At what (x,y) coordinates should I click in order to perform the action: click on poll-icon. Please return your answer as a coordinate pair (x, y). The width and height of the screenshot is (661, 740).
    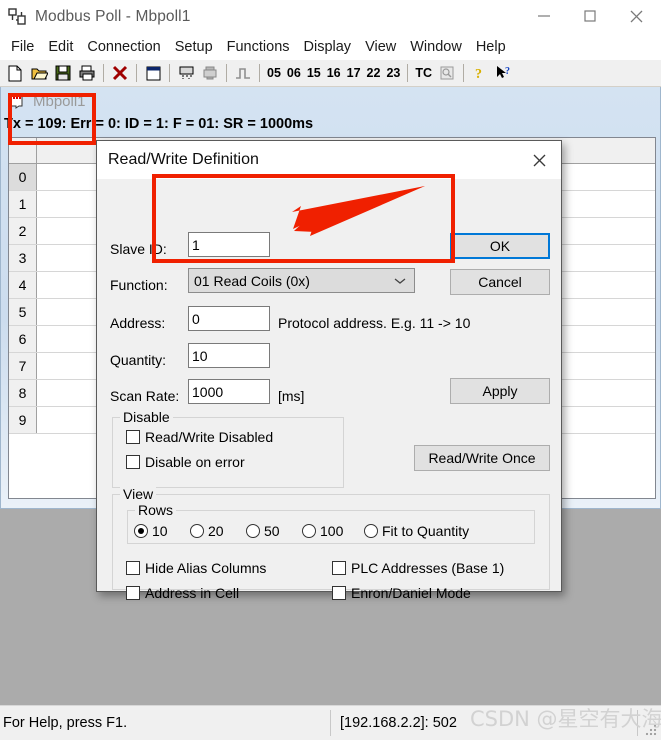
    Looking at the image, I should click on (210, 73).